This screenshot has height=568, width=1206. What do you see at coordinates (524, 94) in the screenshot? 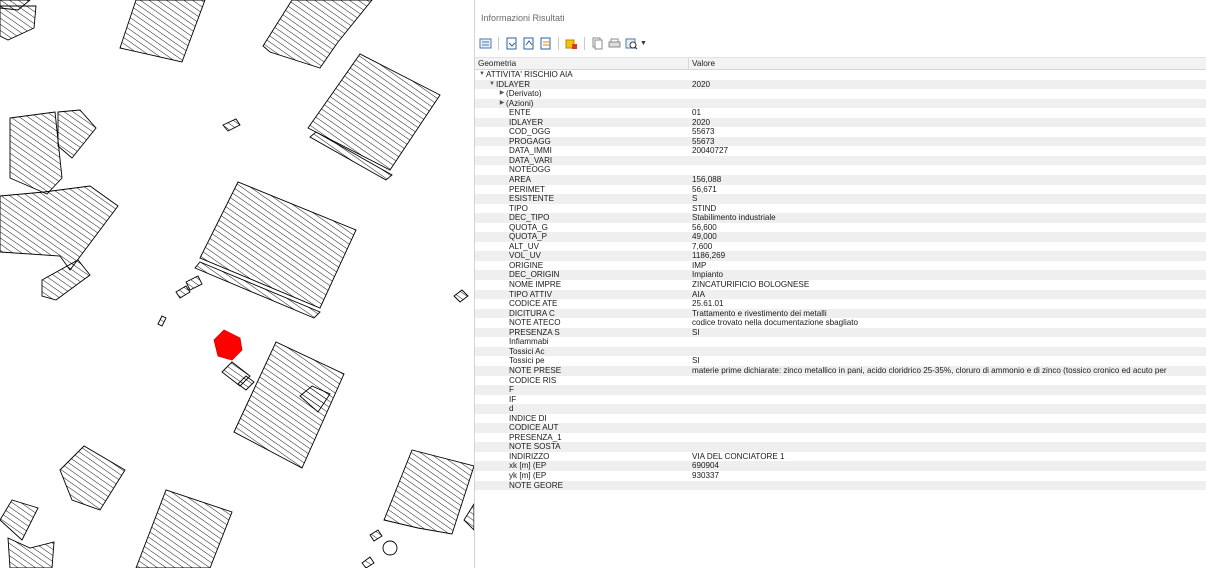
I see `derived-label: (Derivato)` at bounding box center [524, 94].